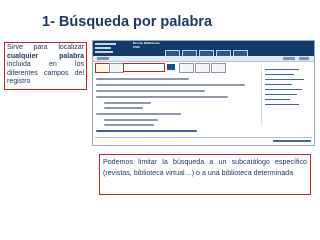  I want to click on search-help-text, so click(173, 105).